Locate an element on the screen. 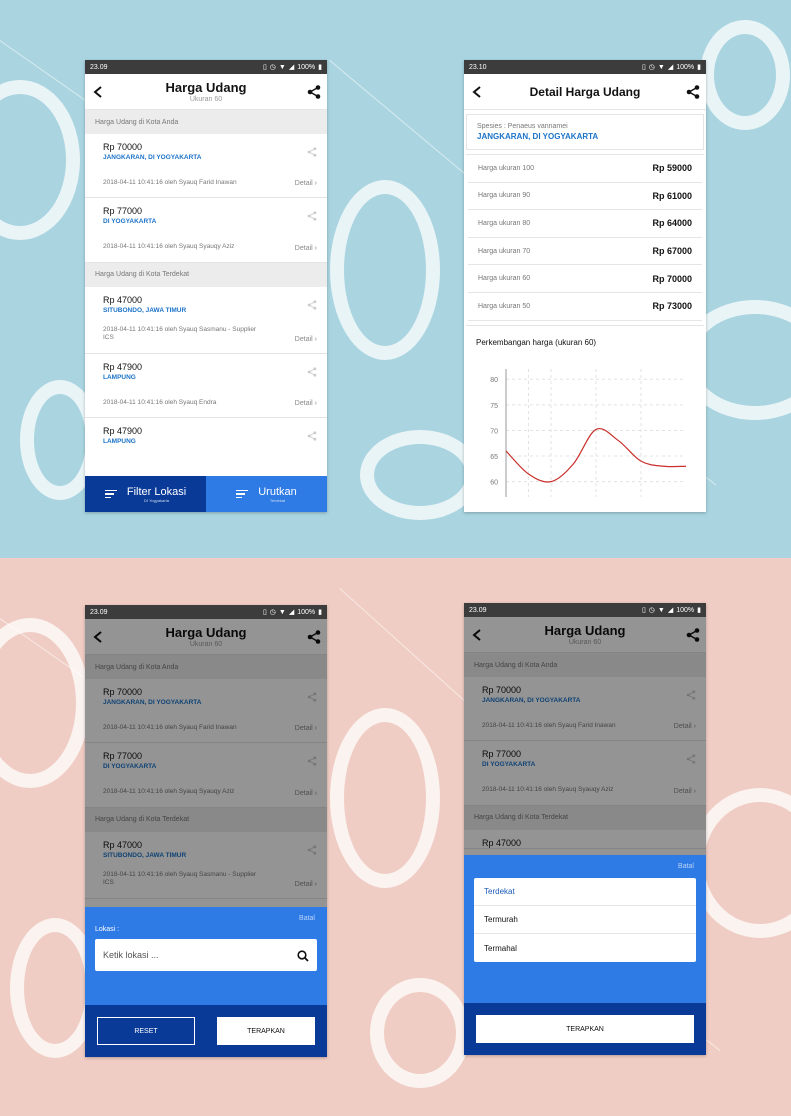 The width and height of the screenshot is (791, 1116). size-price-row: Harga ukuran 60 Rp 70000 is located at coordinates (585, 279).